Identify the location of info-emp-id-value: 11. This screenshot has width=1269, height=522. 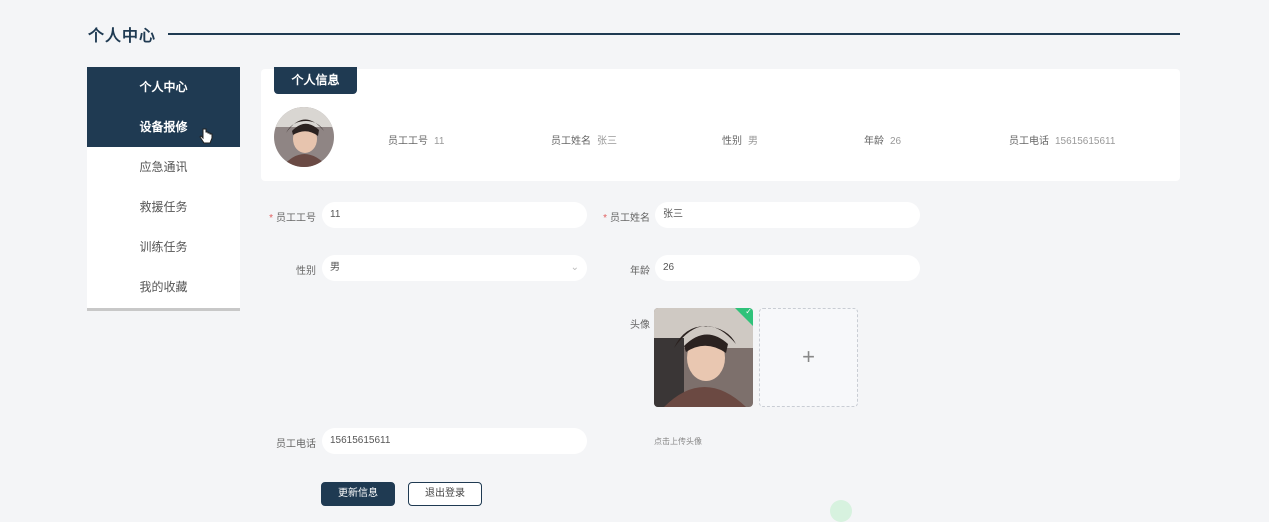
(439, 141).